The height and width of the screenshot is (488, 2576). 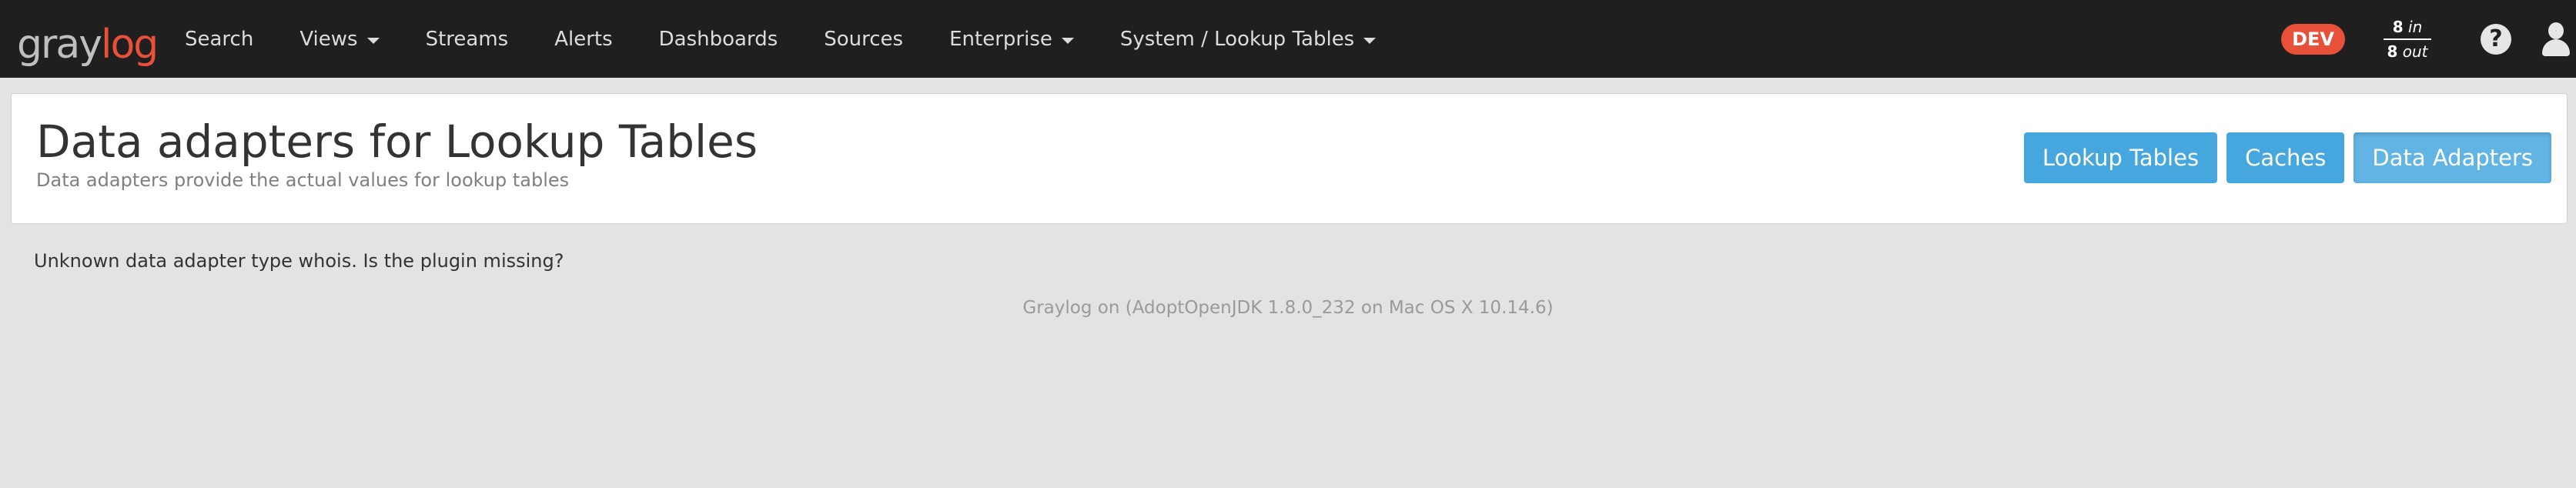 I want to click on throughput-indicator: 8 in 8 out, so click(x=2408, y=39).